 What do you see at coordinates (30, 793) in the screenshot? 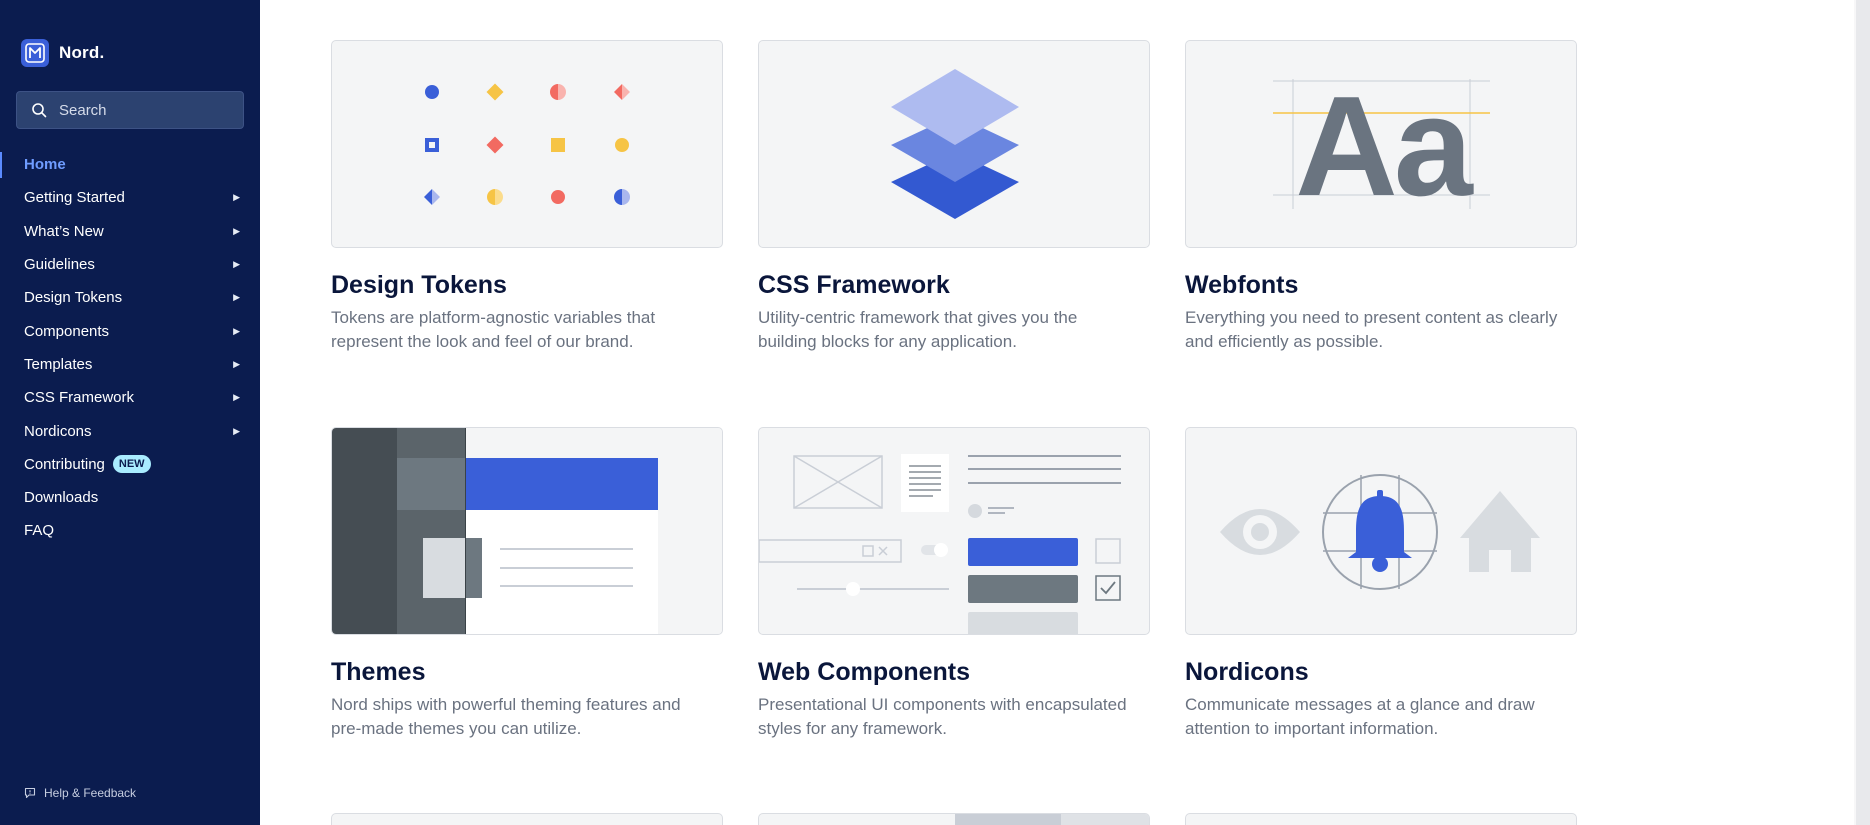
I see `feedback-icon` at bounding box center [30, 793].